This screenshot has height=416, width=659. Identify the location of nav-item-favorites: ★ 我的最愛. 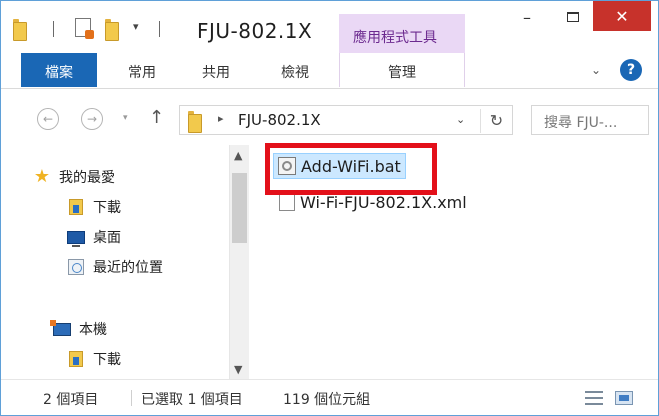
(74, 177).